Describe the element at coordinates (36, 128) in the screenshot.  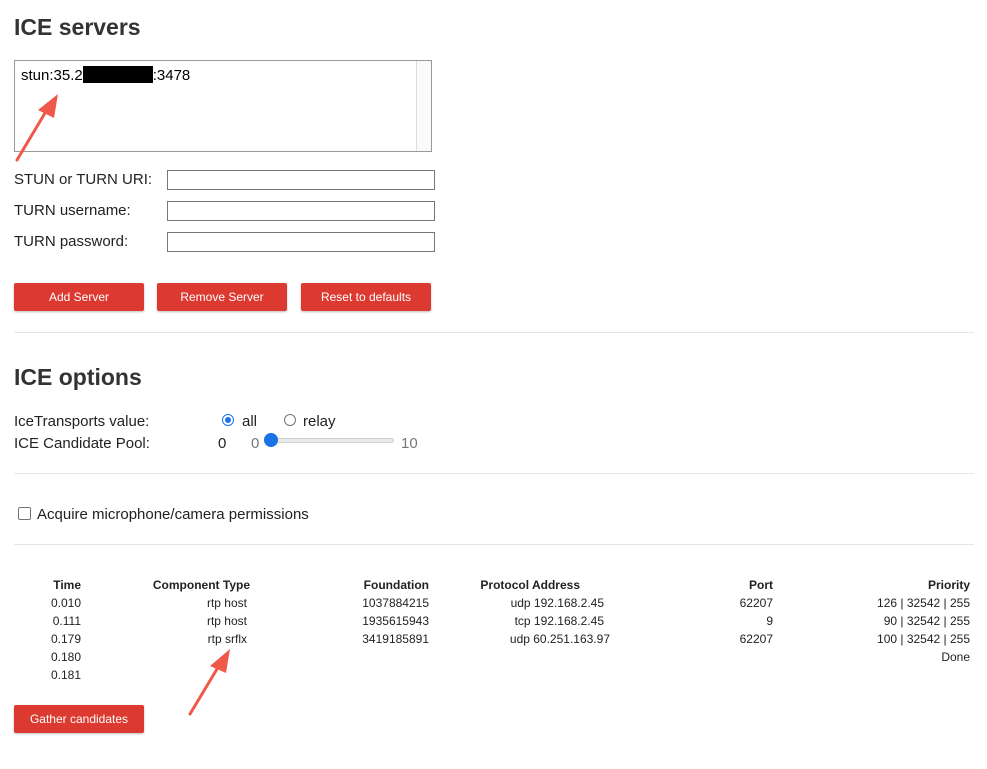
I see `annotation-arrow-server` at that location.